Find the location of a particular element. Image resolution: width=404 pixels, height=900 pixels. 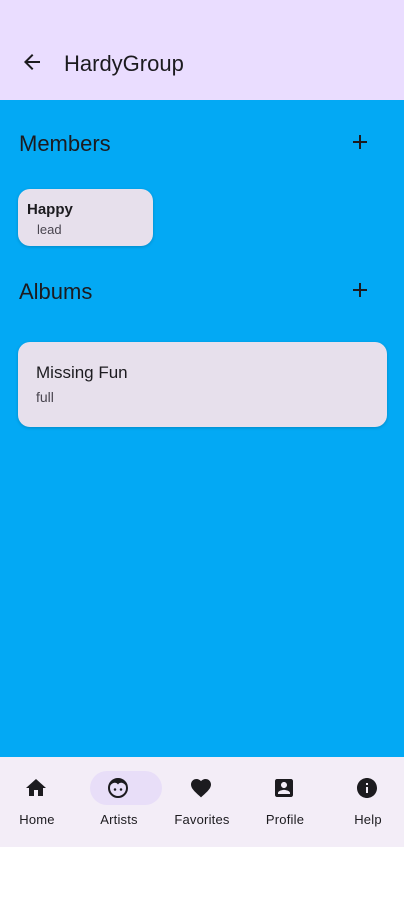

nav-item-help: Help is located at coordinates (366, 802).